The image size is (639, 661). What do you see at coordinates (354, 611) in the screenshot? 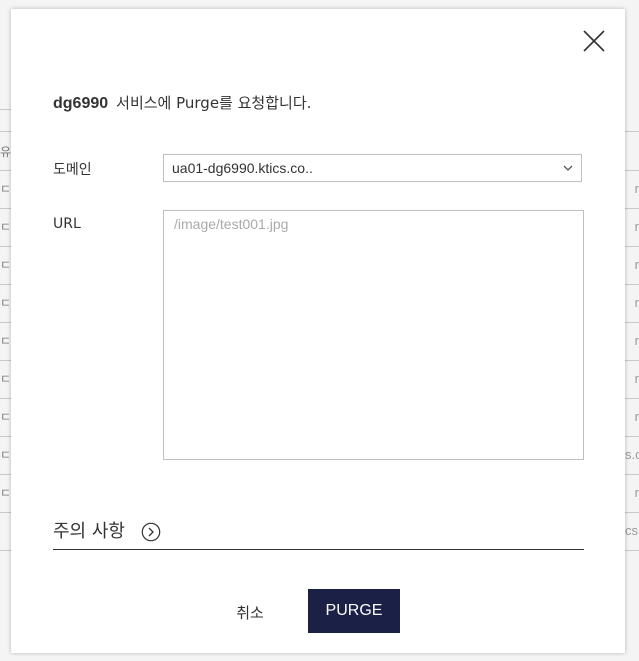
I see `purge-button: PURGE` at bounding box center [354, 611].